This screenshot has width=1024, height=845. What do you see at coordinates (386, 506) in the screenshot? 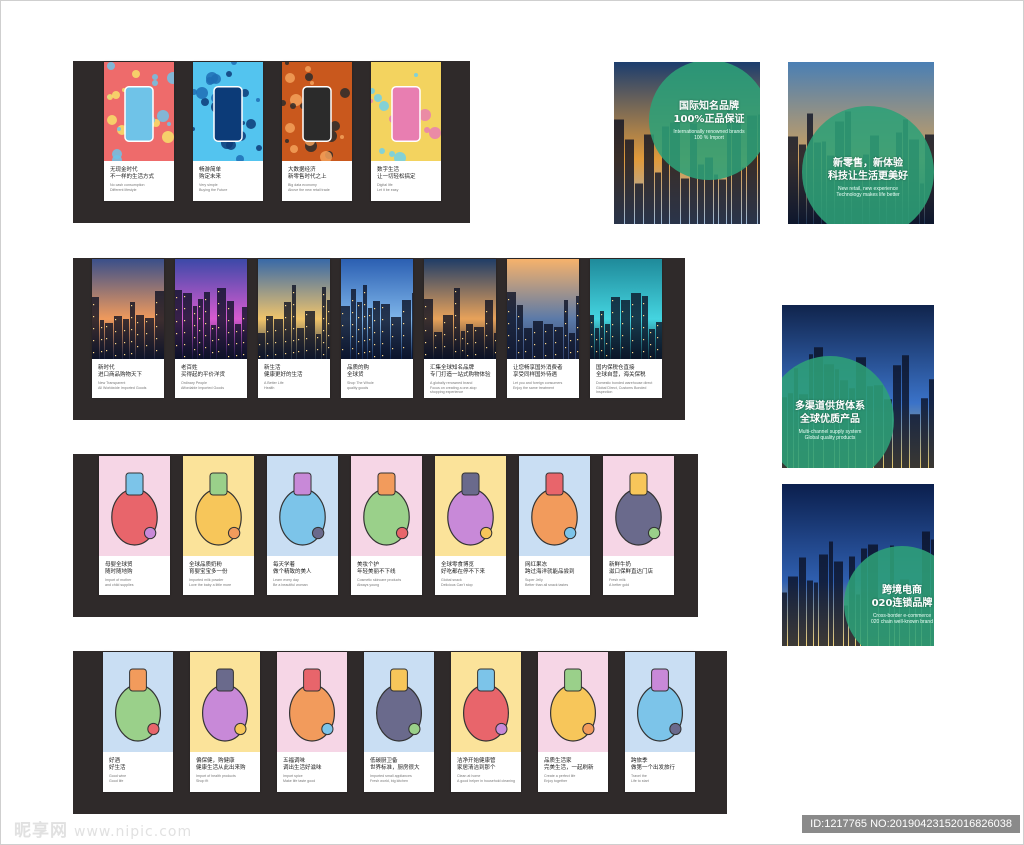
I see `perfume-bottle-illustration` at bounding box center [386, 506].